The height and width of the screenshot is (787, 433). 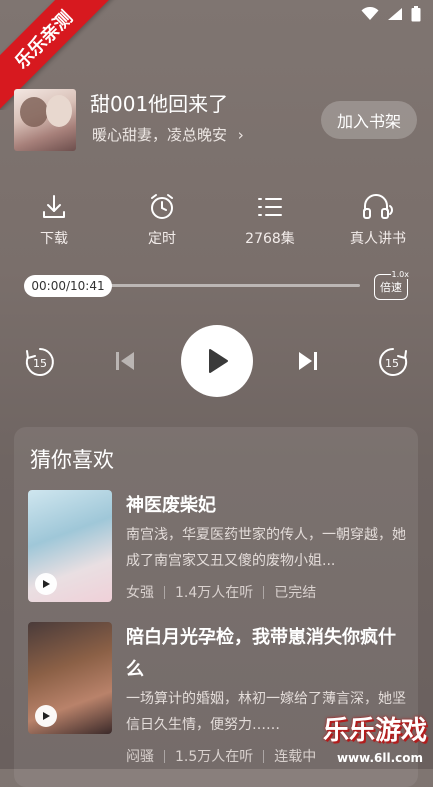 What do you see at coordinates (162, 220) in the screenshot?
I see `timer-button: 定时` at bounding box center [162, 220].